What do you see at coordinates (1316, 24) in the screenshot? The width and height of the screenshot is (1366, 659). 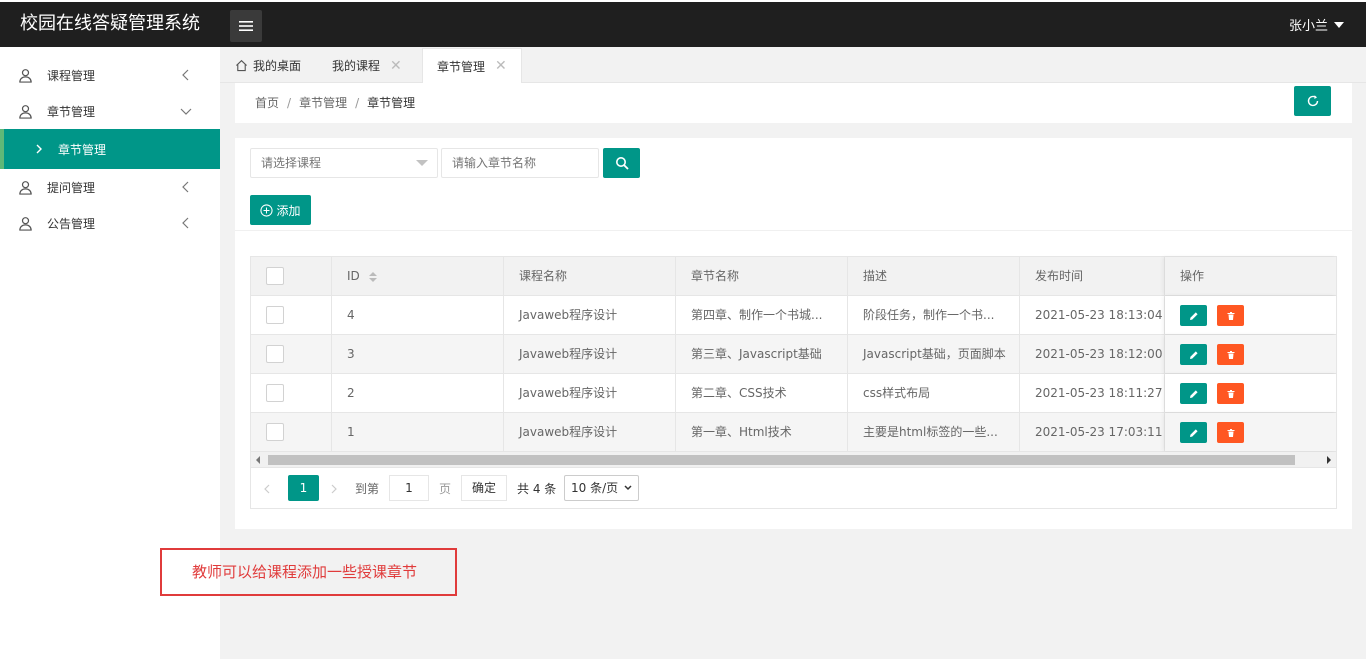 I see `user-menu: 张小兰` at bounding box center [1316, 24].